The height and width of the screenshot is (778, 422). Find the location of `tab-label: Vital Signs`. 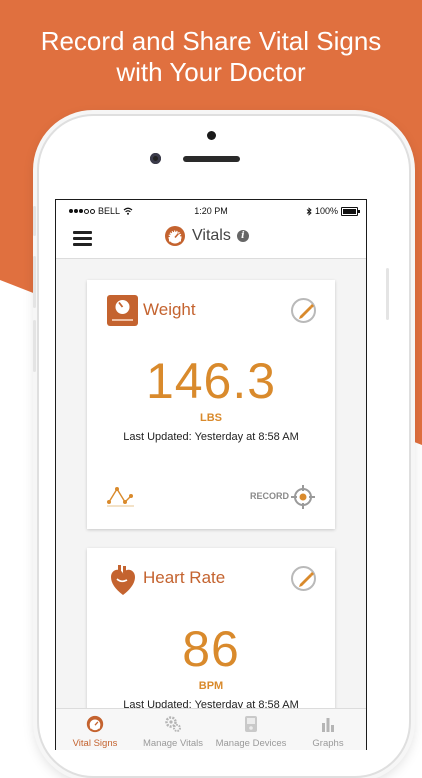

tab-label: Vital Signs is located at coordinates (95, 743).